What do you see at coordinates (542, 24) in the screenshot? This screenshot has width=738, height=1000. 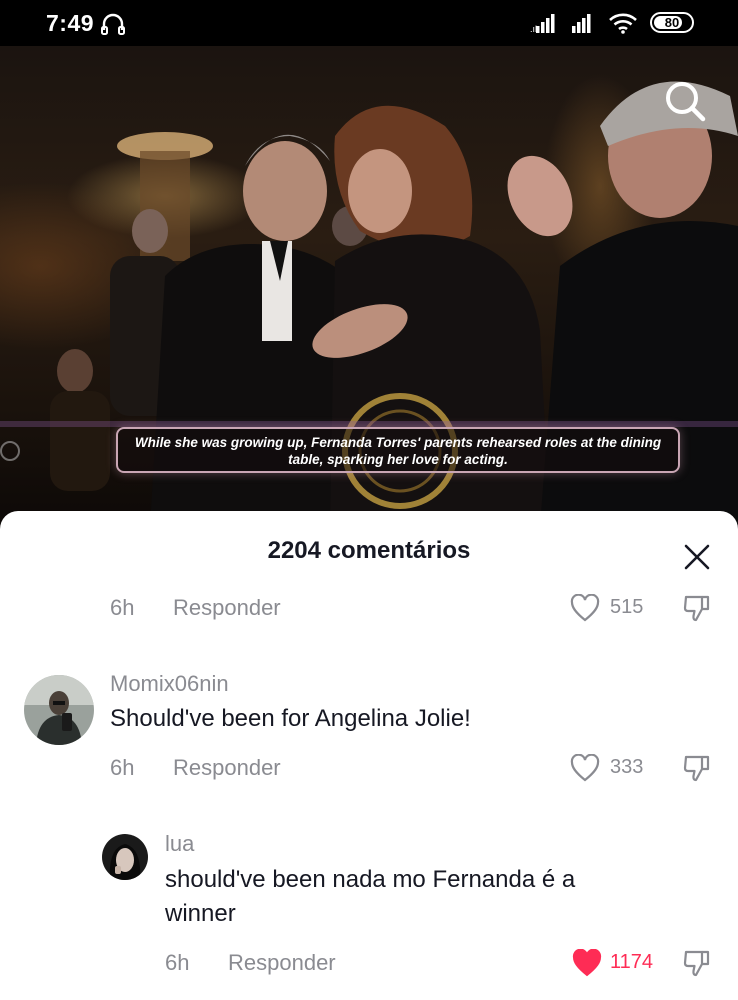 I see `cellular-signal-icon: .ıl` at bounding box center [542, 24].